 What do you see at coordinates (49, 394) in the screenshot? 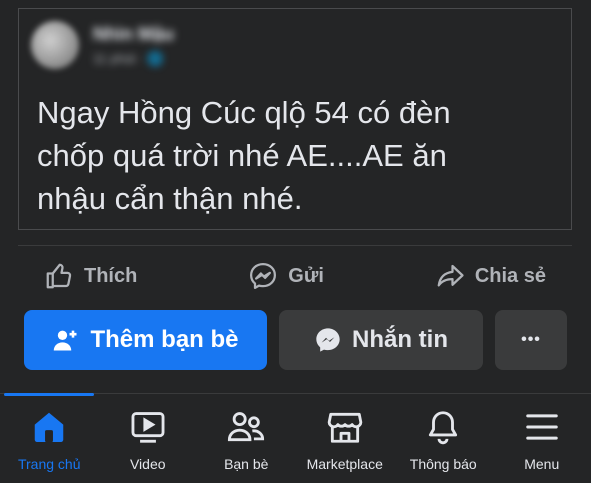
I see `active-tab-indicator` at bounding box center [49, 394].